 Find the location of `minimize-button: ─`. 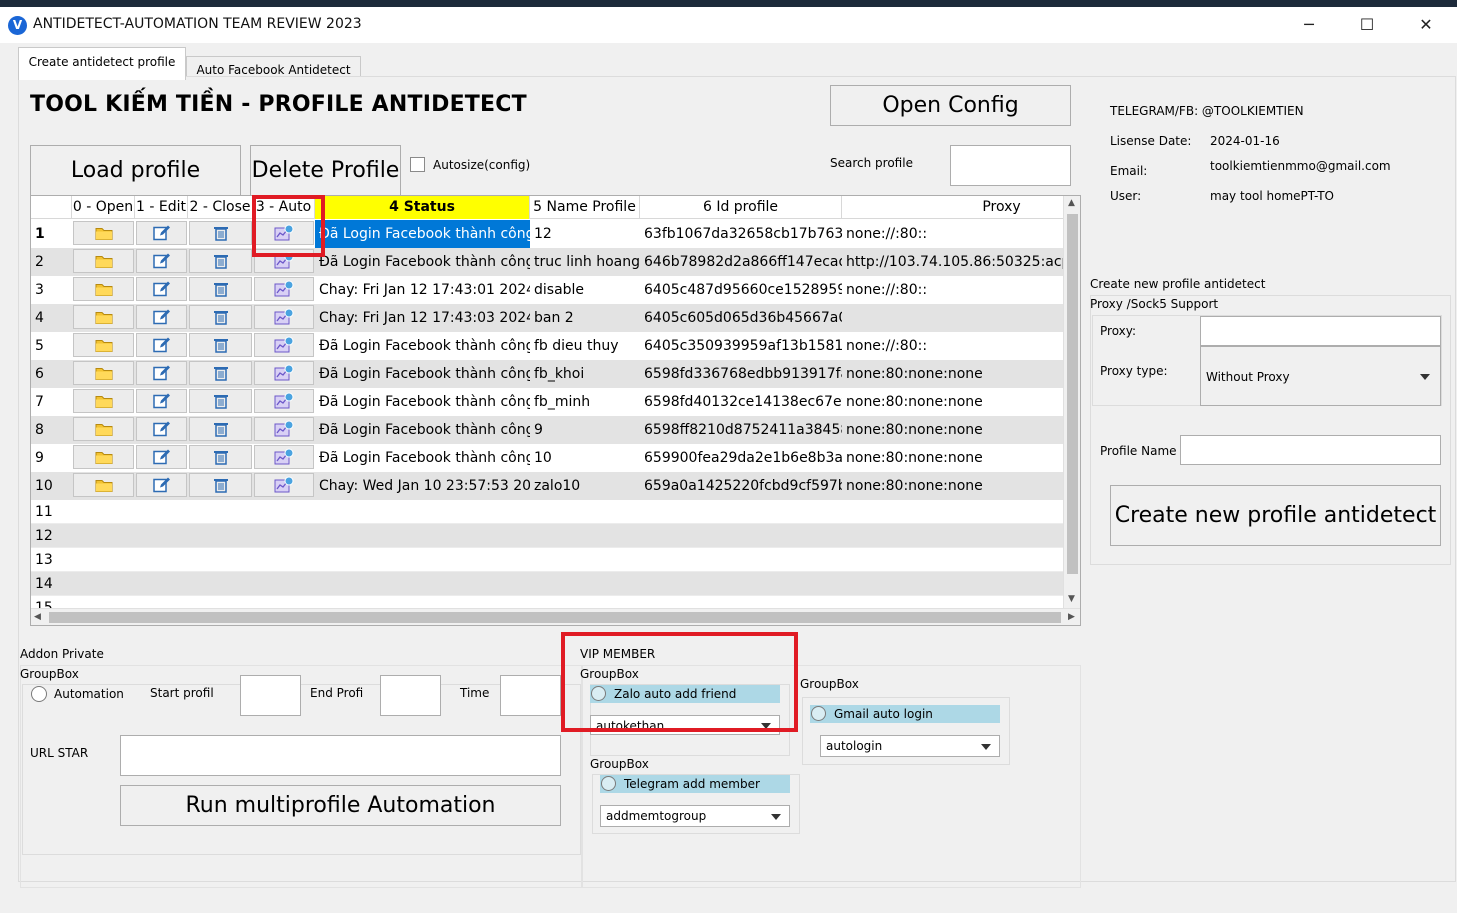

minimize-button: ─ is located at coordinates (1309, 25).